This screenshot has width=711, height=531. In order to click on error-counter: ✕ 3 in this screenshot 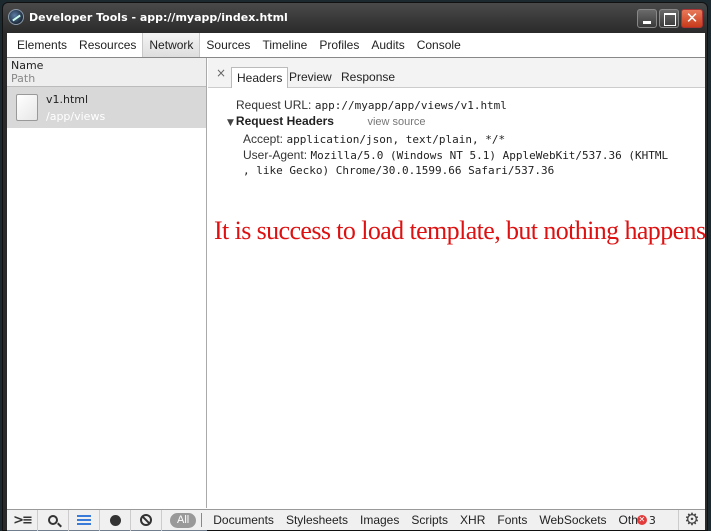, I will do `click(646, 520)`.